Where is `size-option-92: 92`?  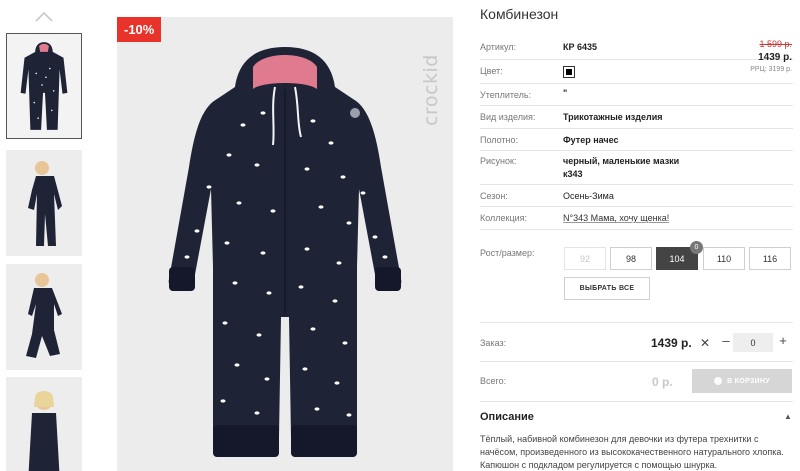
size-option-92: 92 is located at coordinates (585, 258).